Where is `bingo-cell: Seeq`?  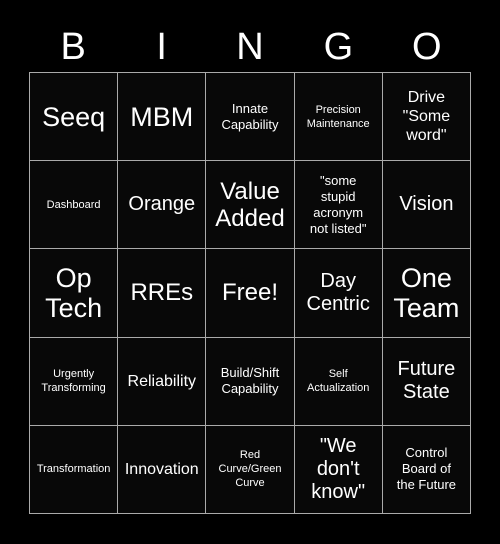 bingo-cell: Seeq is located at coordinates (74, 117).